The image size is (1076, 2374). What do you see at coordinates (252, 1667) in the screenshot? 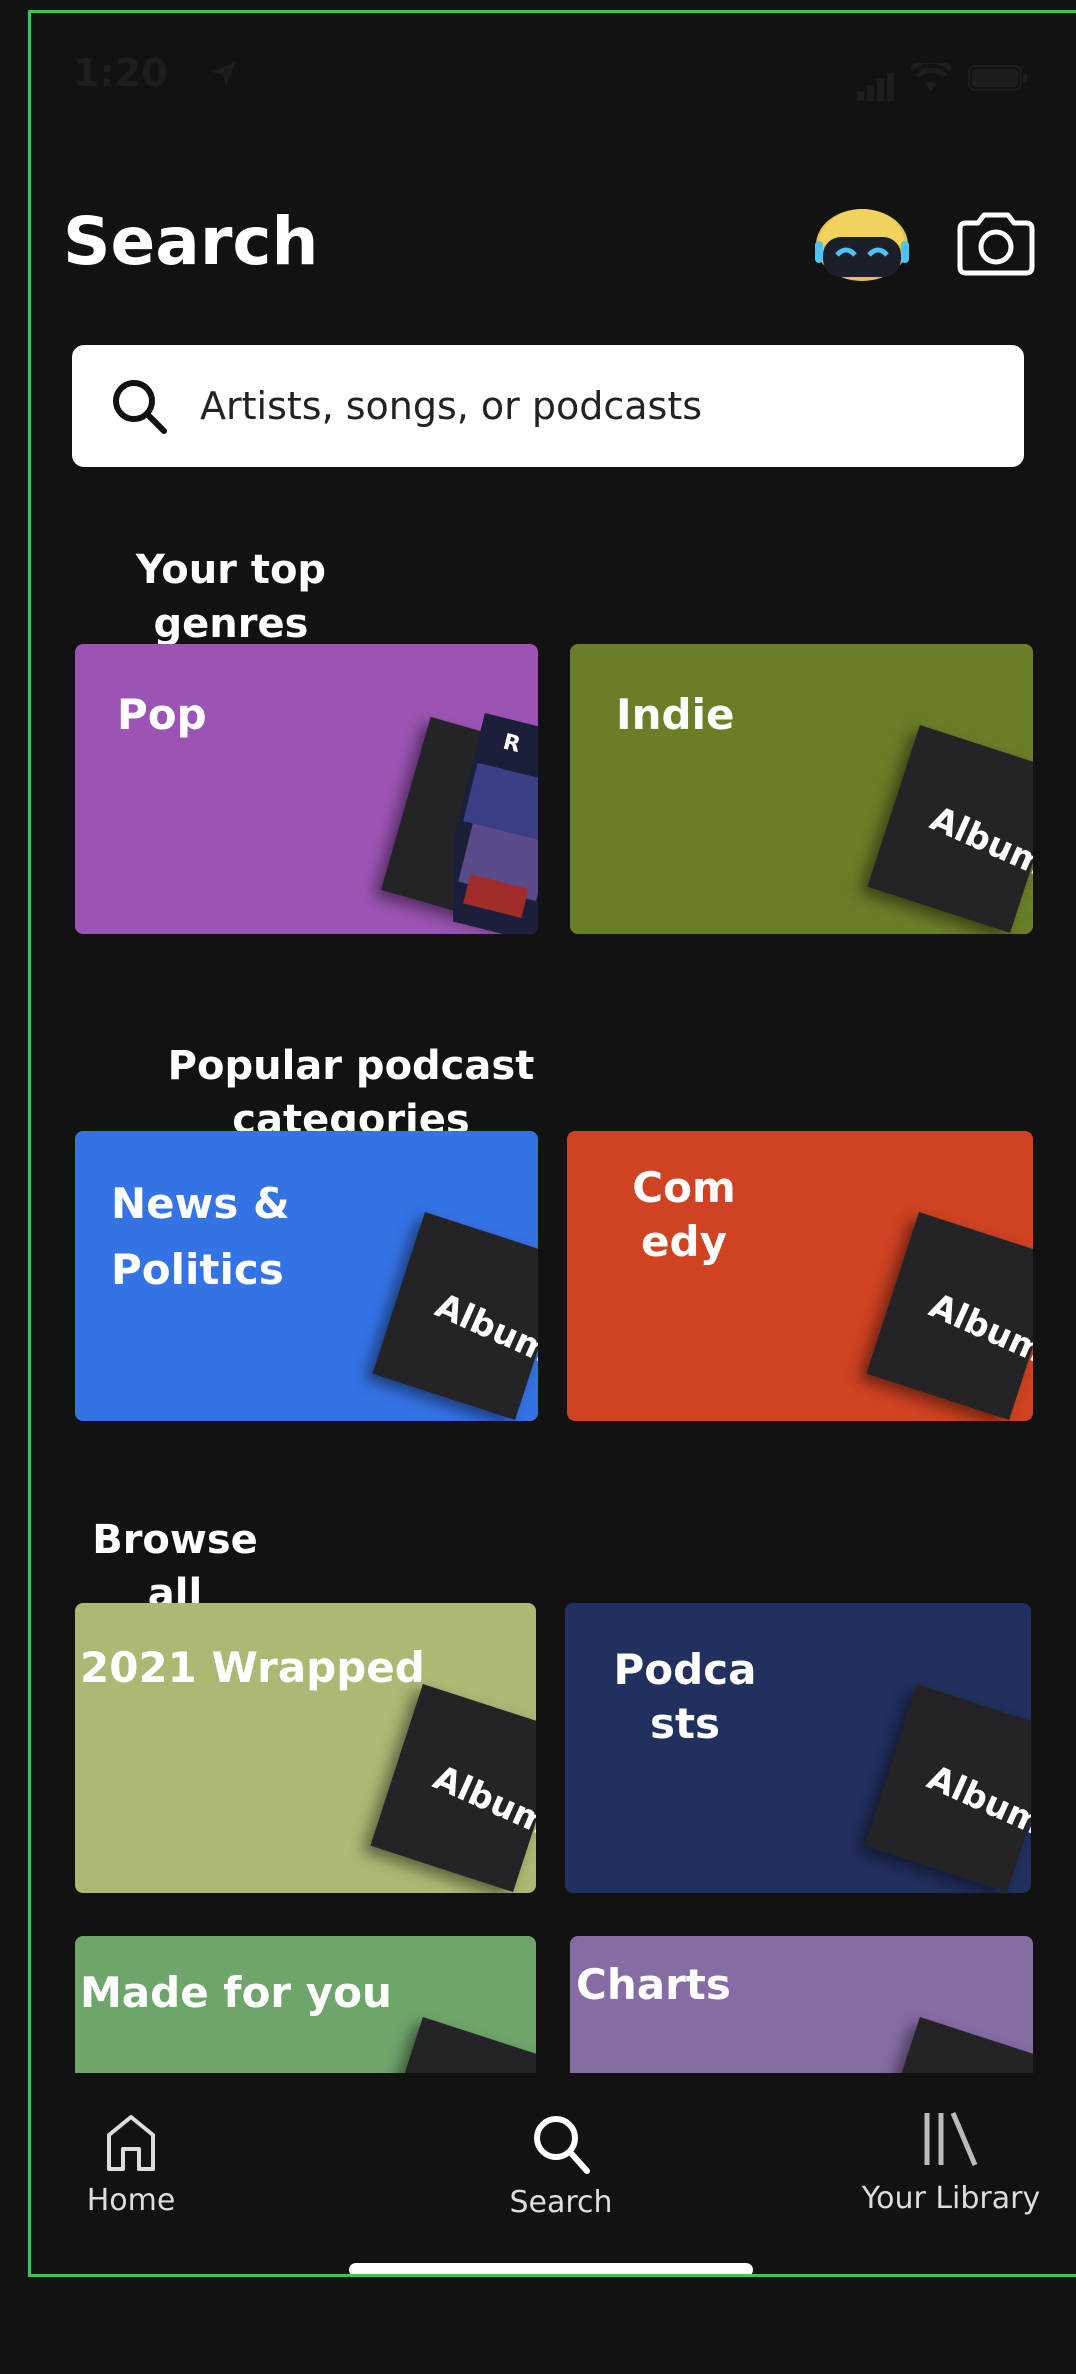
I see `tile-label: 2021 Wrapped` at bounding box center [252, 1667].